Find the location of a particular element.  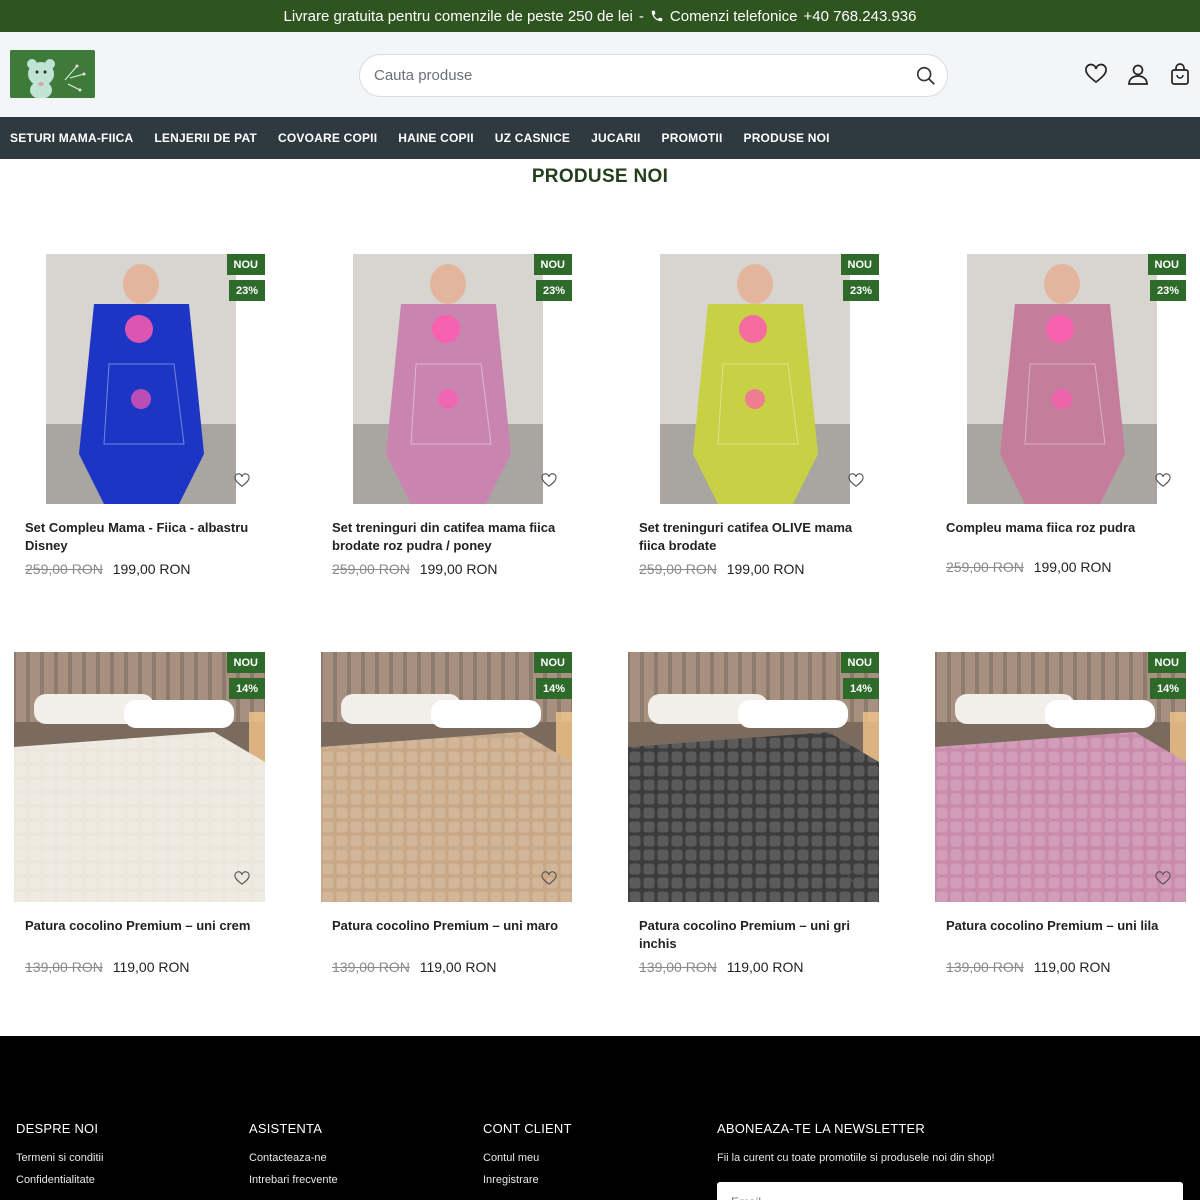

nav-item-covoare-copii: COVOARE COPII is located at coordinates (327, 138).